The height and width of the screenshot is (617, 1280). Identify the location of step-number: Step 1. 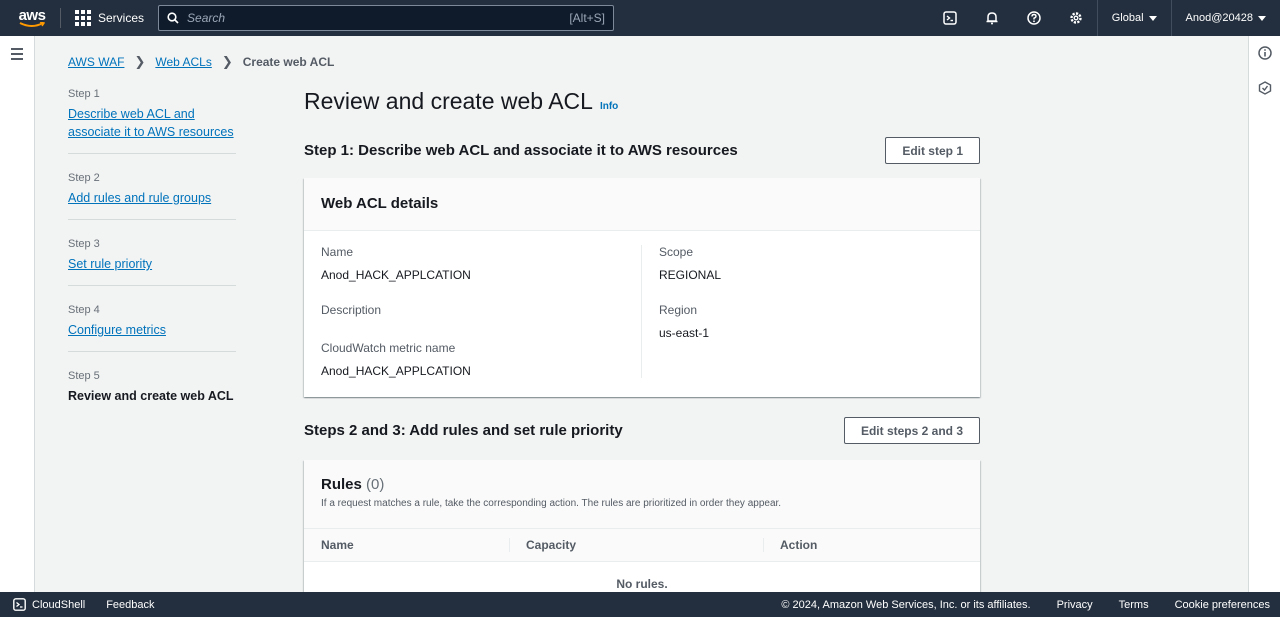
(84, 94).